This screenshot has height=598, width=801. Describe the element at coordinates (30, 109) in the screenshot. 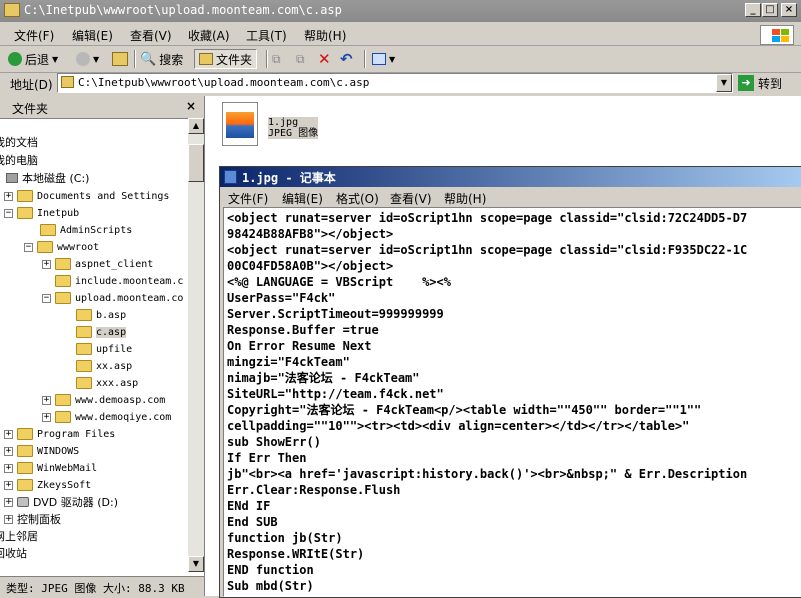

I see `folders-pane-title: 文件夹` at that location.